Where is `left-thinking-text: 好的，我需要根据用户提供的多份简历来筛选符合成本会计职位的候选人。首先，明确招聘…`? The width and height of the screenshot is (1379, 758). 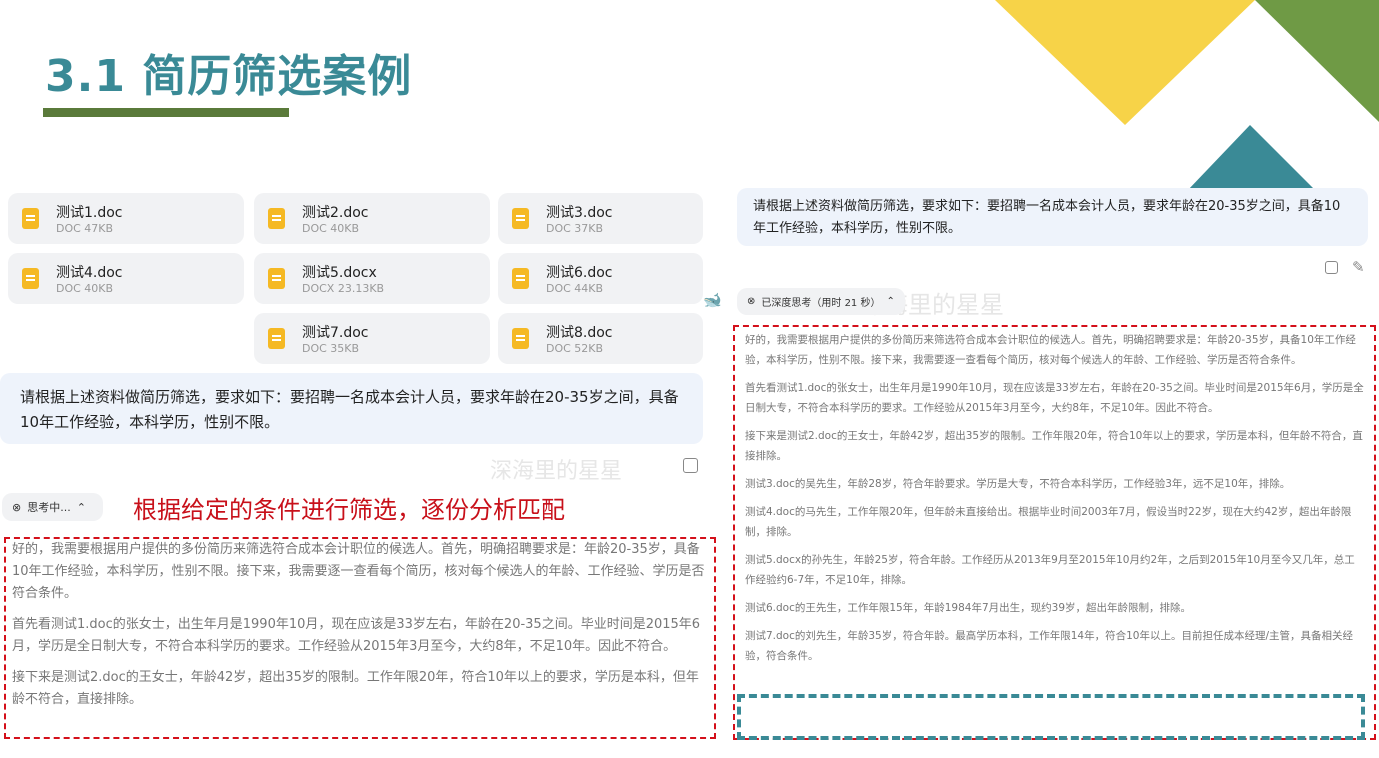 left-thinking-text: 好的，我需要根据用户提供的多份简历来筛选符合成本会计职位的候选人。首先，明确招聘… is located at coordinates (360, 629).